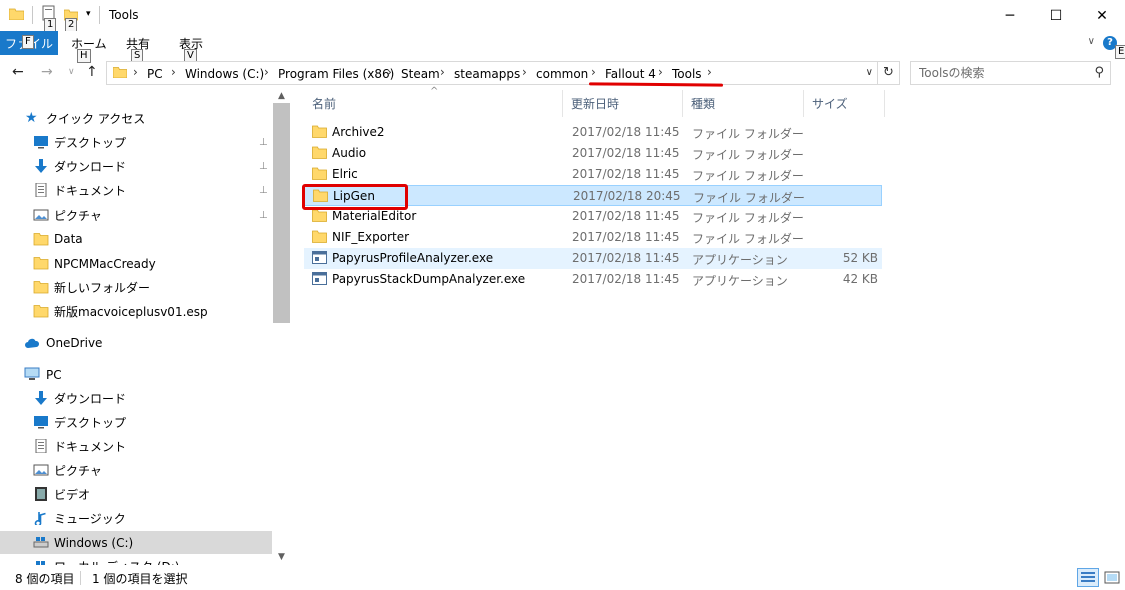  Describe the element at coordinates (562, 16) in the screenshot. I see `title-bar: 1 2 ▾ Tools ─ ☐ ✕` at that location.